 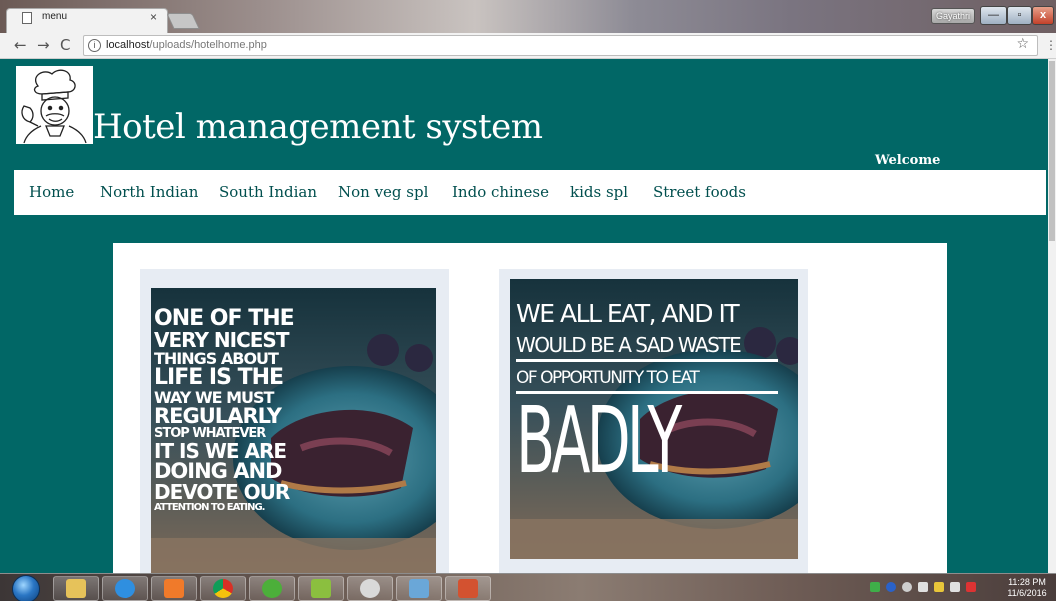 I want to click on chrome-icon, so click(x=223, y=588).